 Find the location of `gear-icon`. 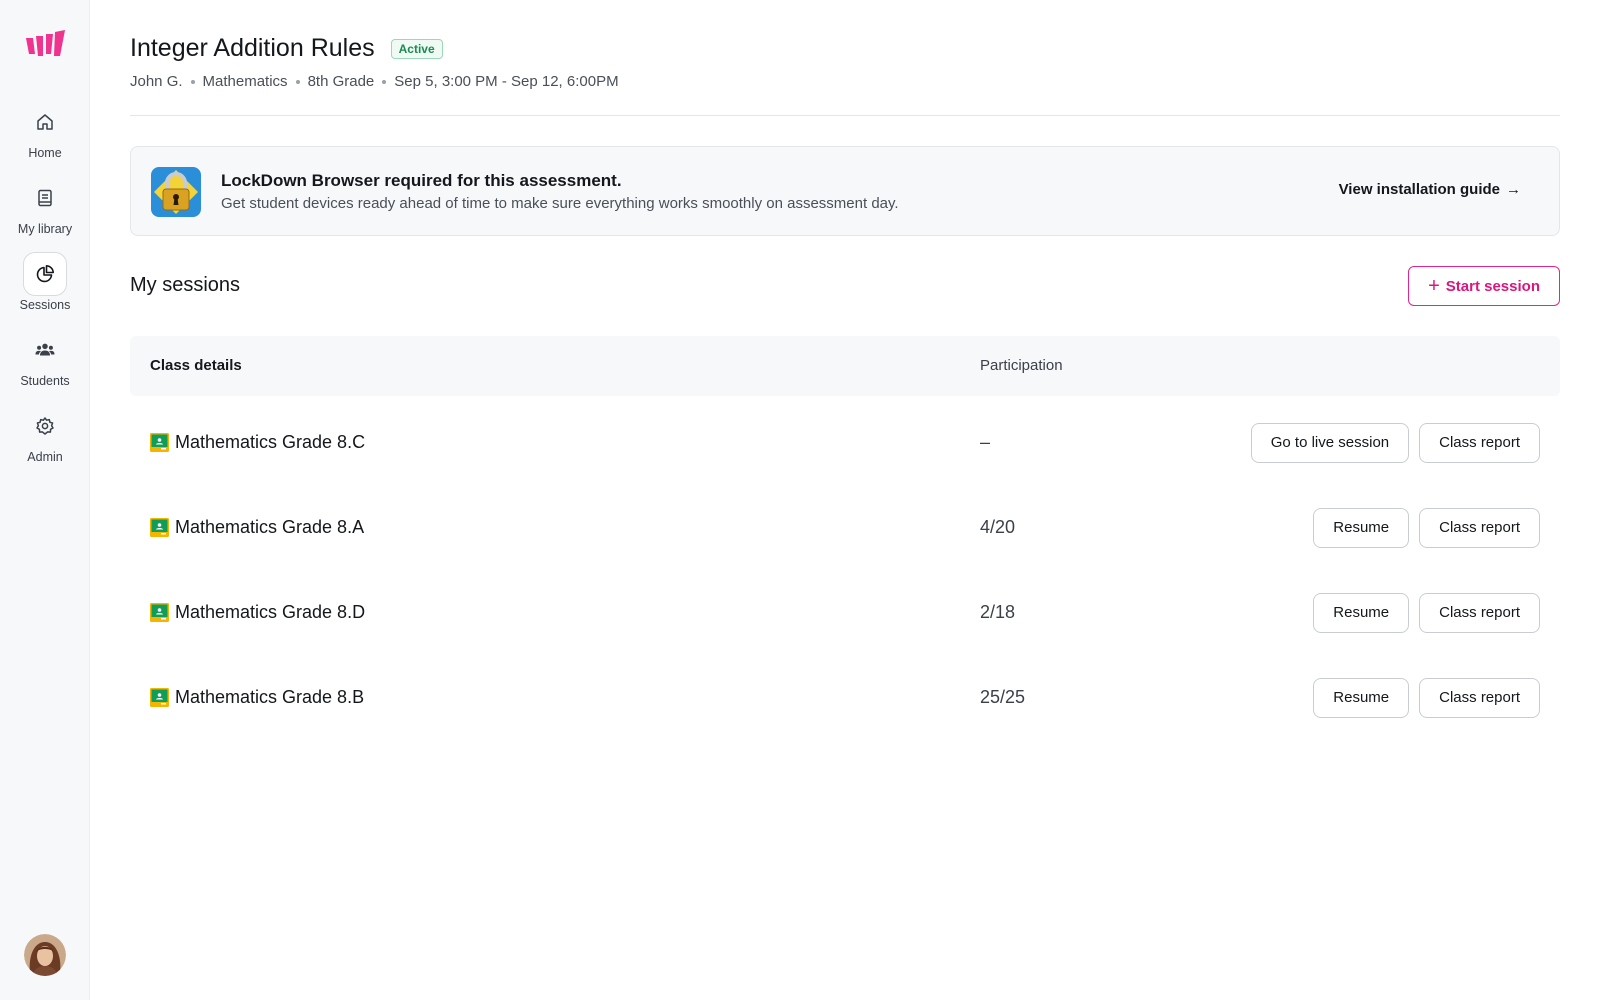

gear-icon is located at coordinates (45, 426).